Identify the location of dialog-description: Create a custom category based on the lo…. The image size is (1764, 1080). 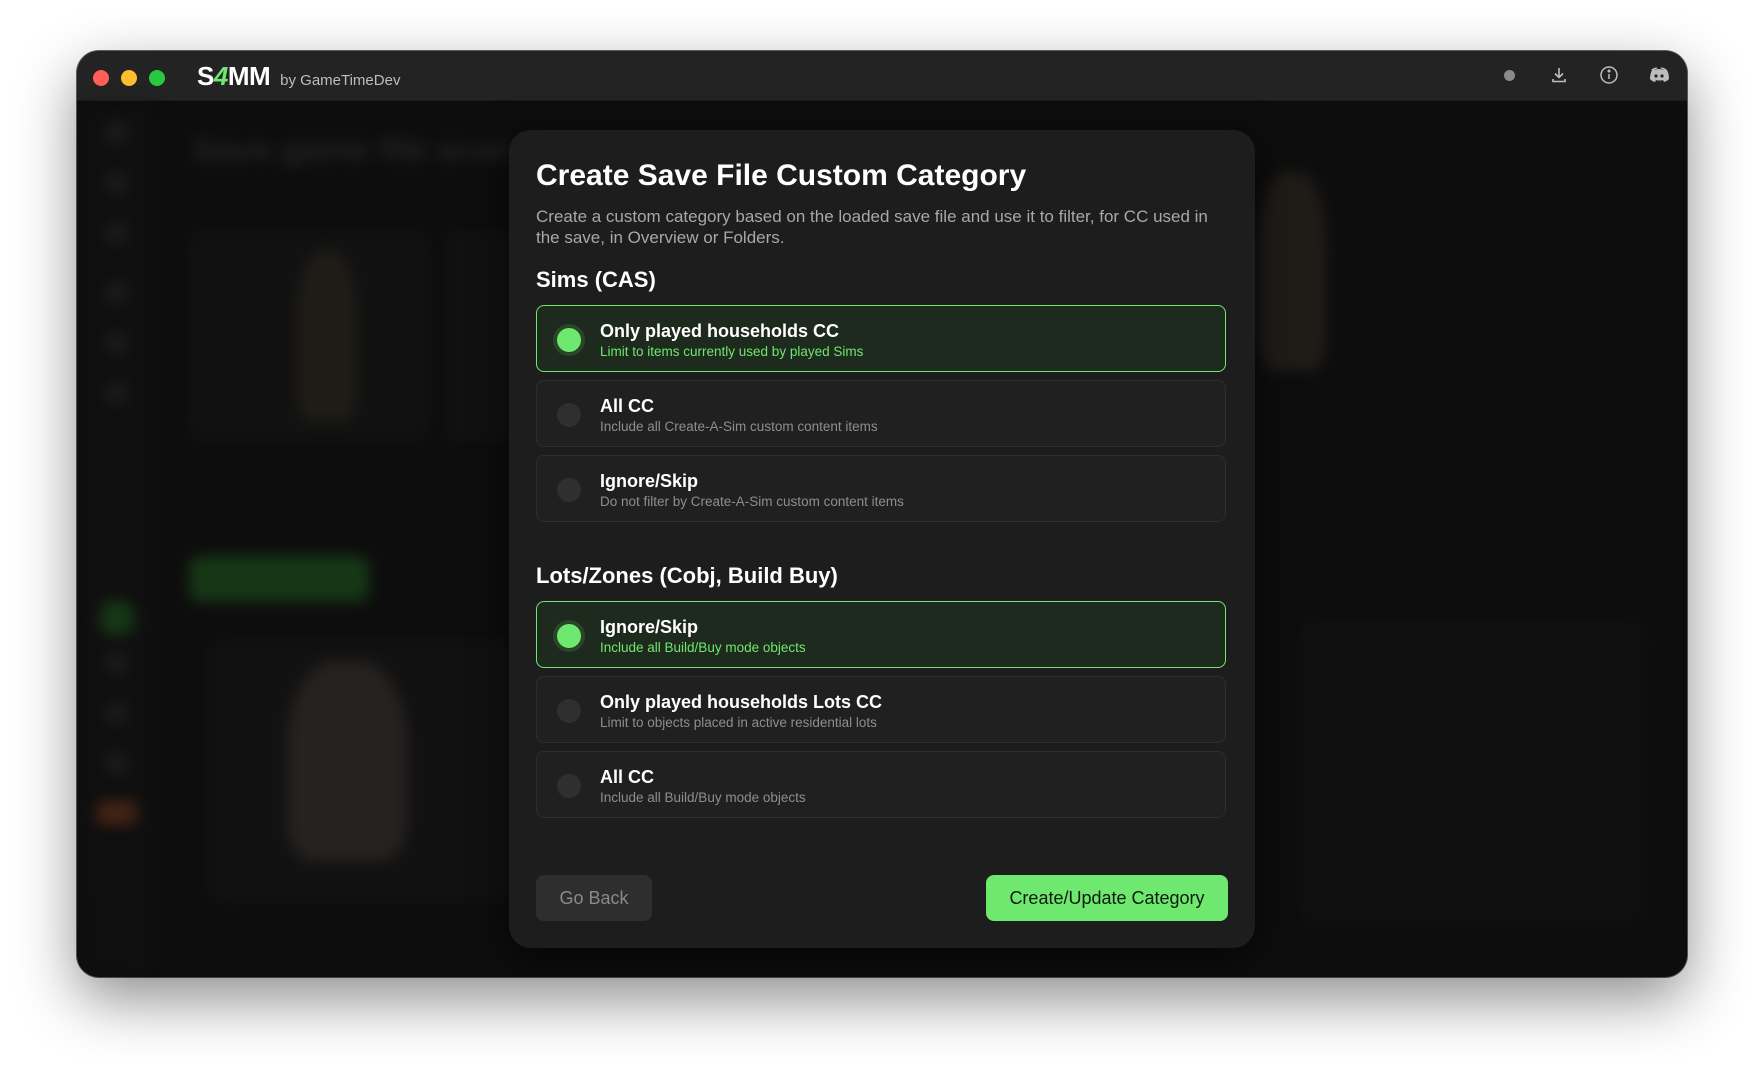
(872, 227).